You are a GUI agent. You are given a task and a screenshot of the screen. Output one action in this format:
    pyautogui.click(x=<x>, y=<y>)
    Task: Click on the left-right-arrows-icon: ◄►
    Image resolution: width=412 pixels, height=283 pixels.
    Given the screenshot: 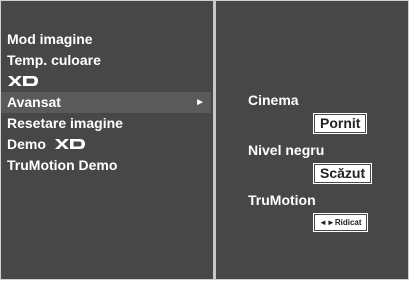 What is the action you would take?
    pyautogui.click(x=327, y=222)
    